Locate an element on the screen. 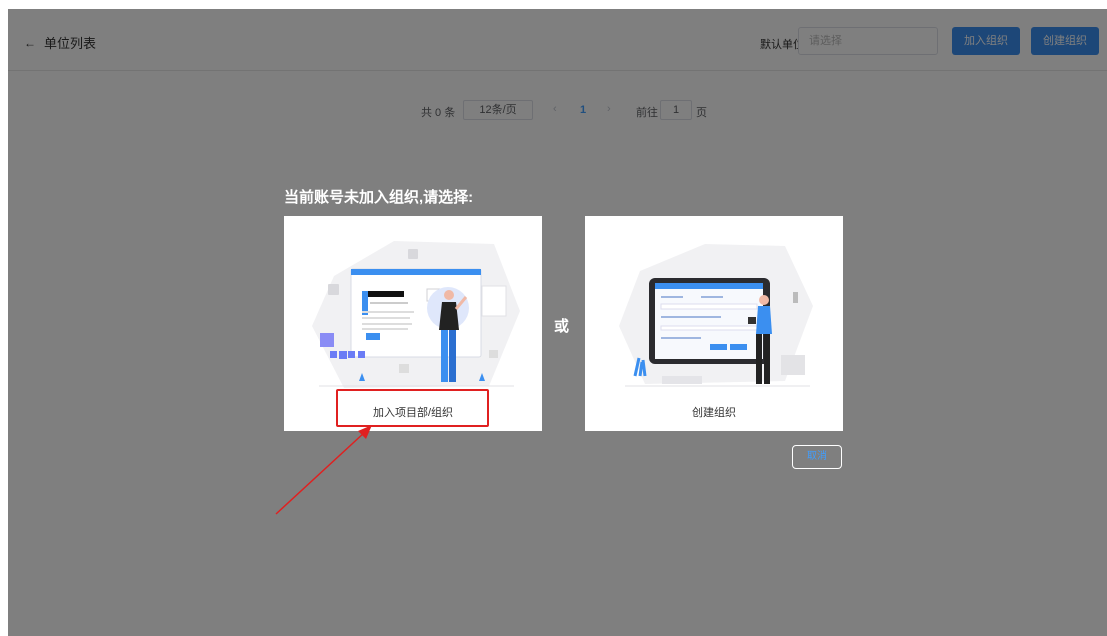 Image resolution: width=1107 pixels, height=636 pixels. create-org-label: 创建组织 is located at coordinates (714, 413).